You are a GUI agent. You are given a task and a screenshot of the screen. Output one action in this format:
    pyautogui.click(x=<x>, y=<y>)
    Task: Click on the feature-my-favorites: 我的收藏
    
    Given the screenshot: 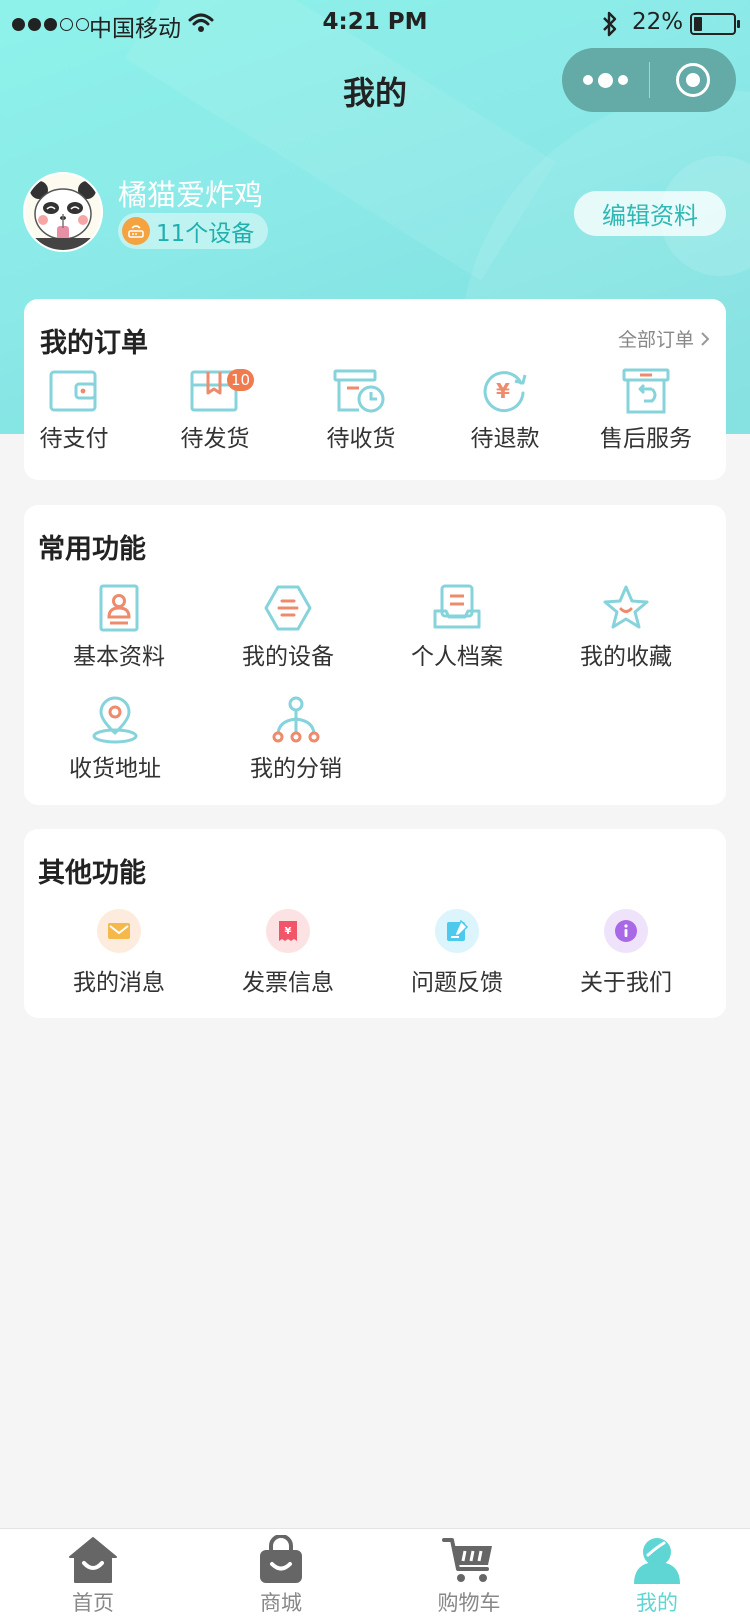 What is the action you would take?
    pyautogui.click(x=626, y=627)
    